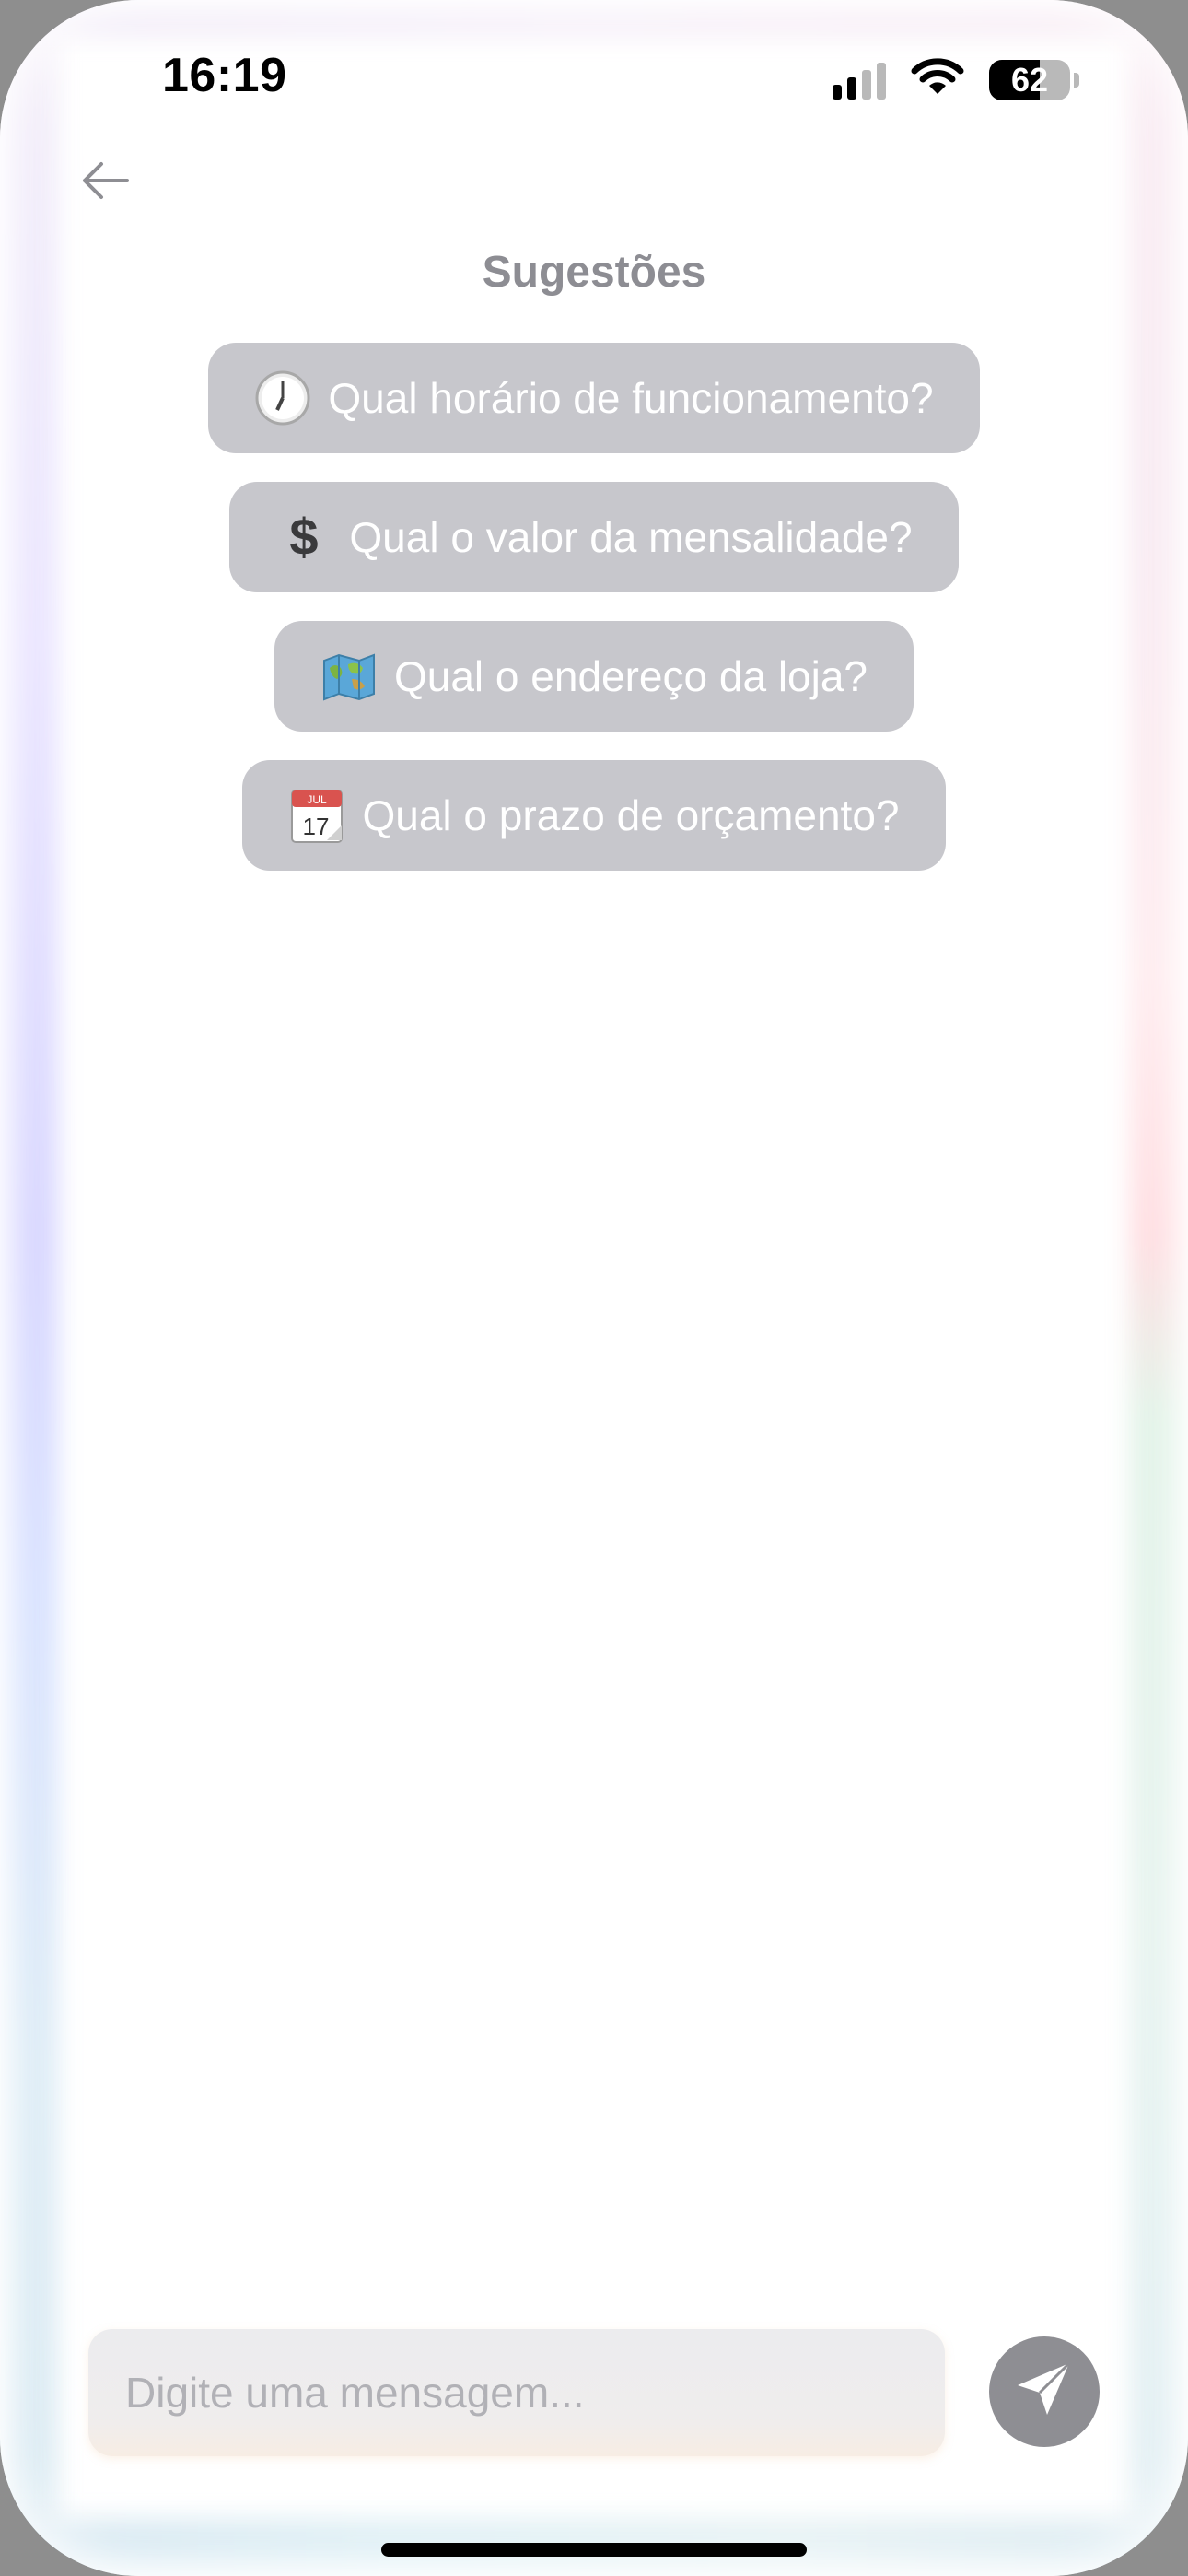  I want to click on status-icons: 62, so click(956, 79).